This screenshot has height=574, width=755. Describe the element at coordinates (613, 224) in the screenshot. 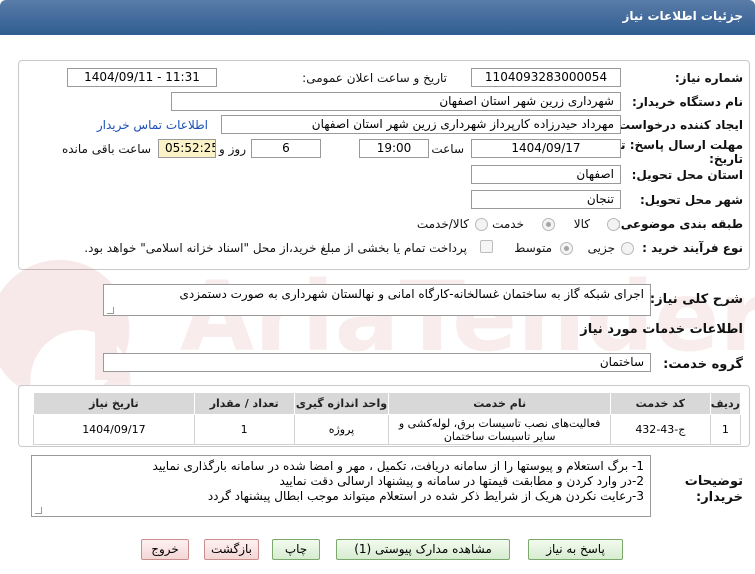

I see `category-radio-goods` at that location.